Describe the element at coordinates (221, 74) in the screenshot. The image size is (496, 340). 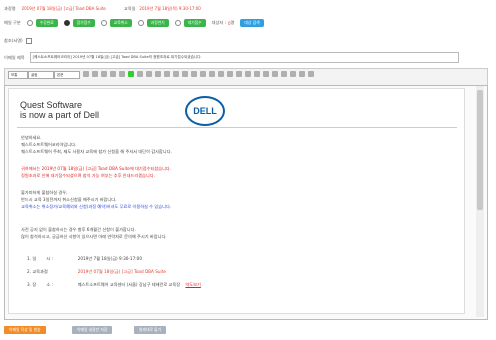
I see `image-icon` at that location.